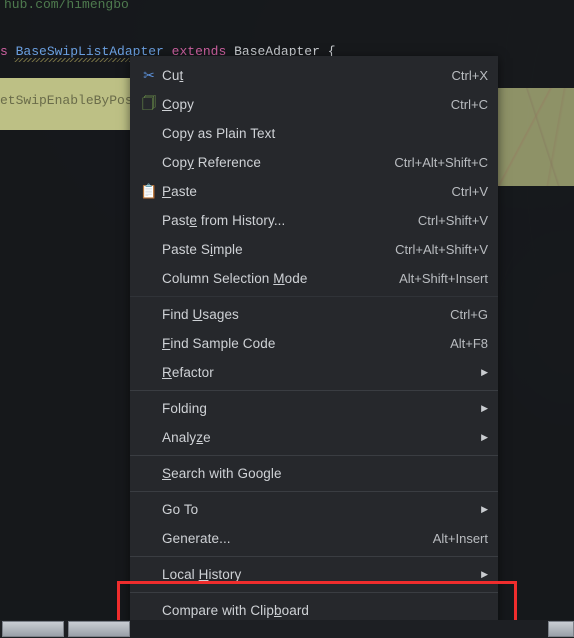  What do you see at coordinates (236, 610) in the screenshot?
I see `menu-item-label: Compare with Clipboard` at bounding box center [236, 610].